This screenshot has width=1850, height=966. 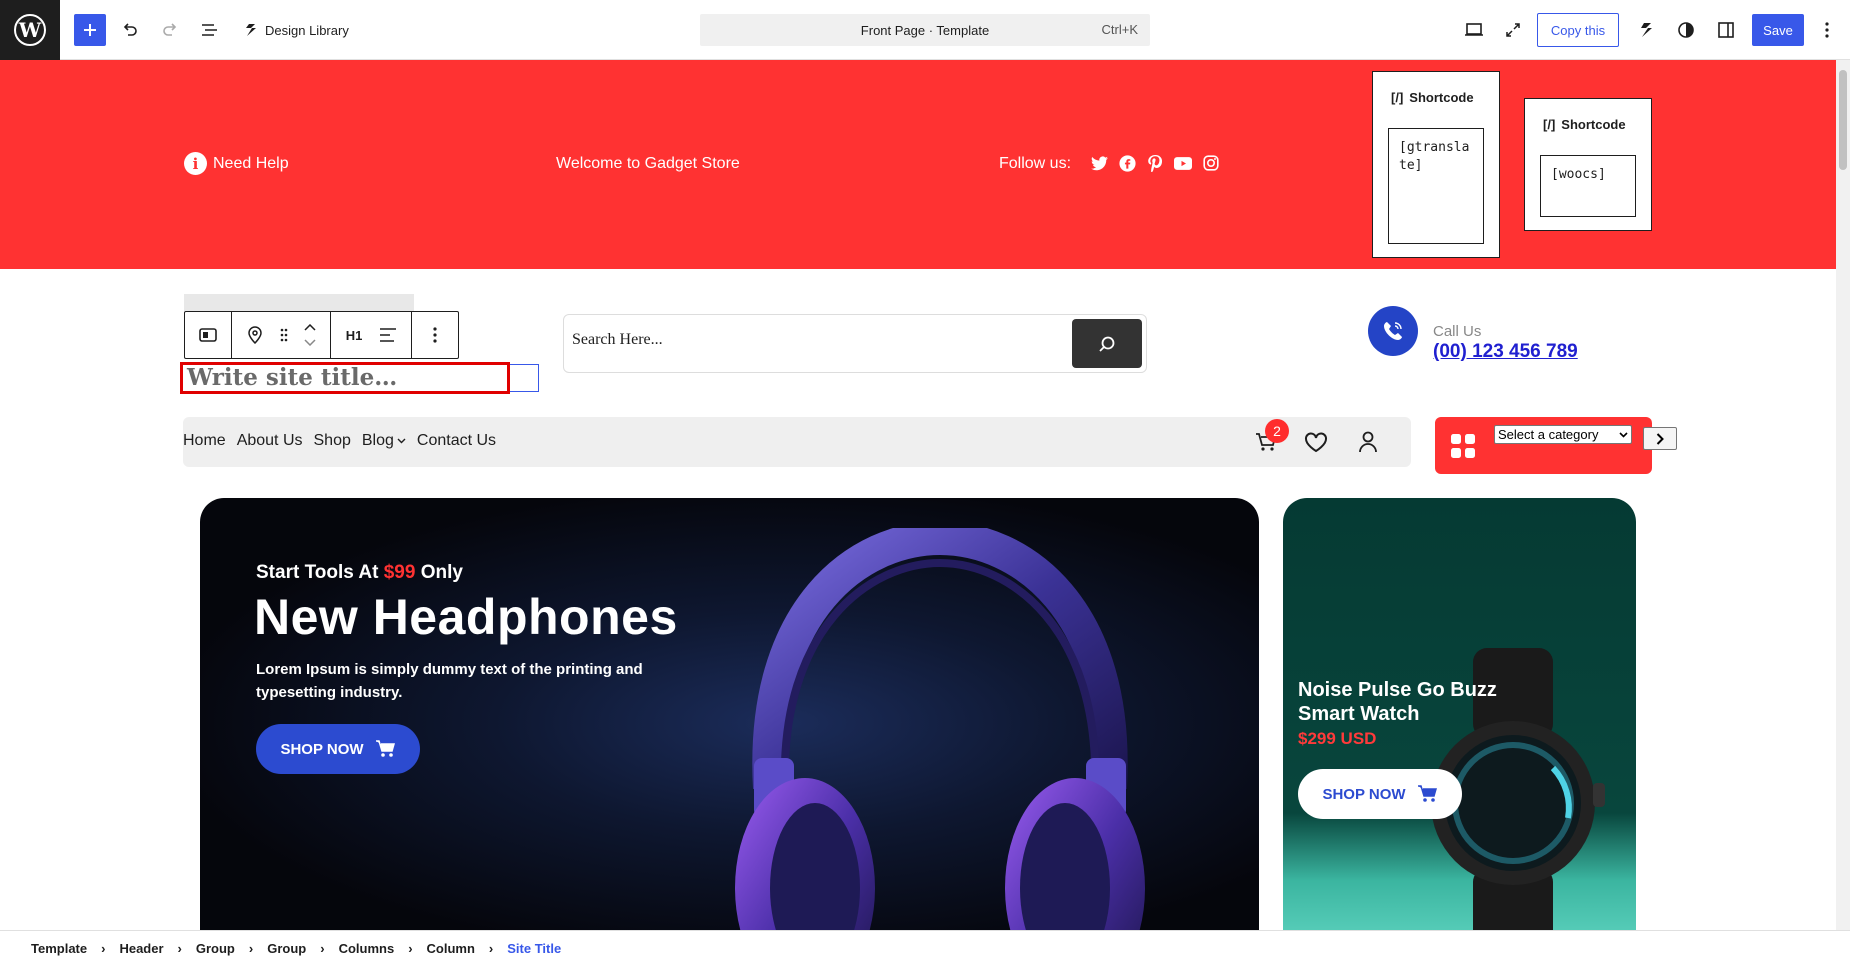 I want to click on category-go-button, so click(x=1660, y=438).